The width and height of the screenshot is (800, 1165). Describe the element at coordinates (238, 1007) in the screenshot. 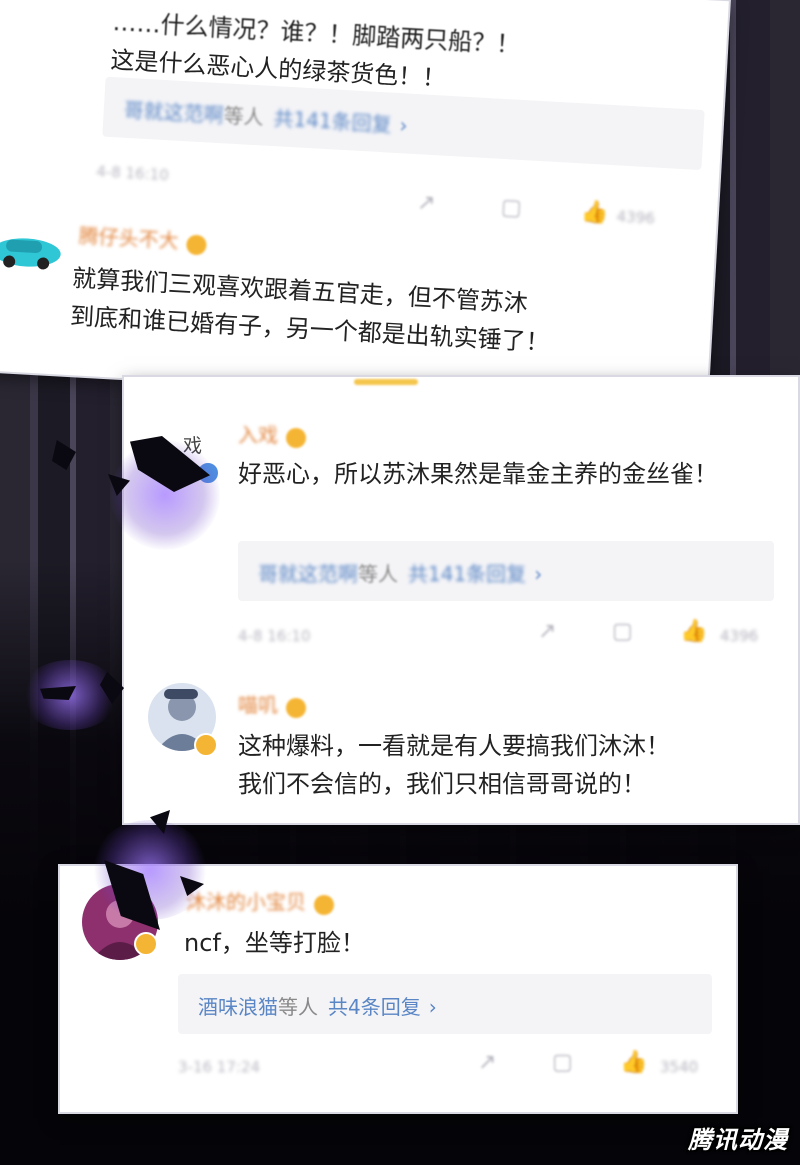

I see `reply-user: 酒味浪猫` at that location.